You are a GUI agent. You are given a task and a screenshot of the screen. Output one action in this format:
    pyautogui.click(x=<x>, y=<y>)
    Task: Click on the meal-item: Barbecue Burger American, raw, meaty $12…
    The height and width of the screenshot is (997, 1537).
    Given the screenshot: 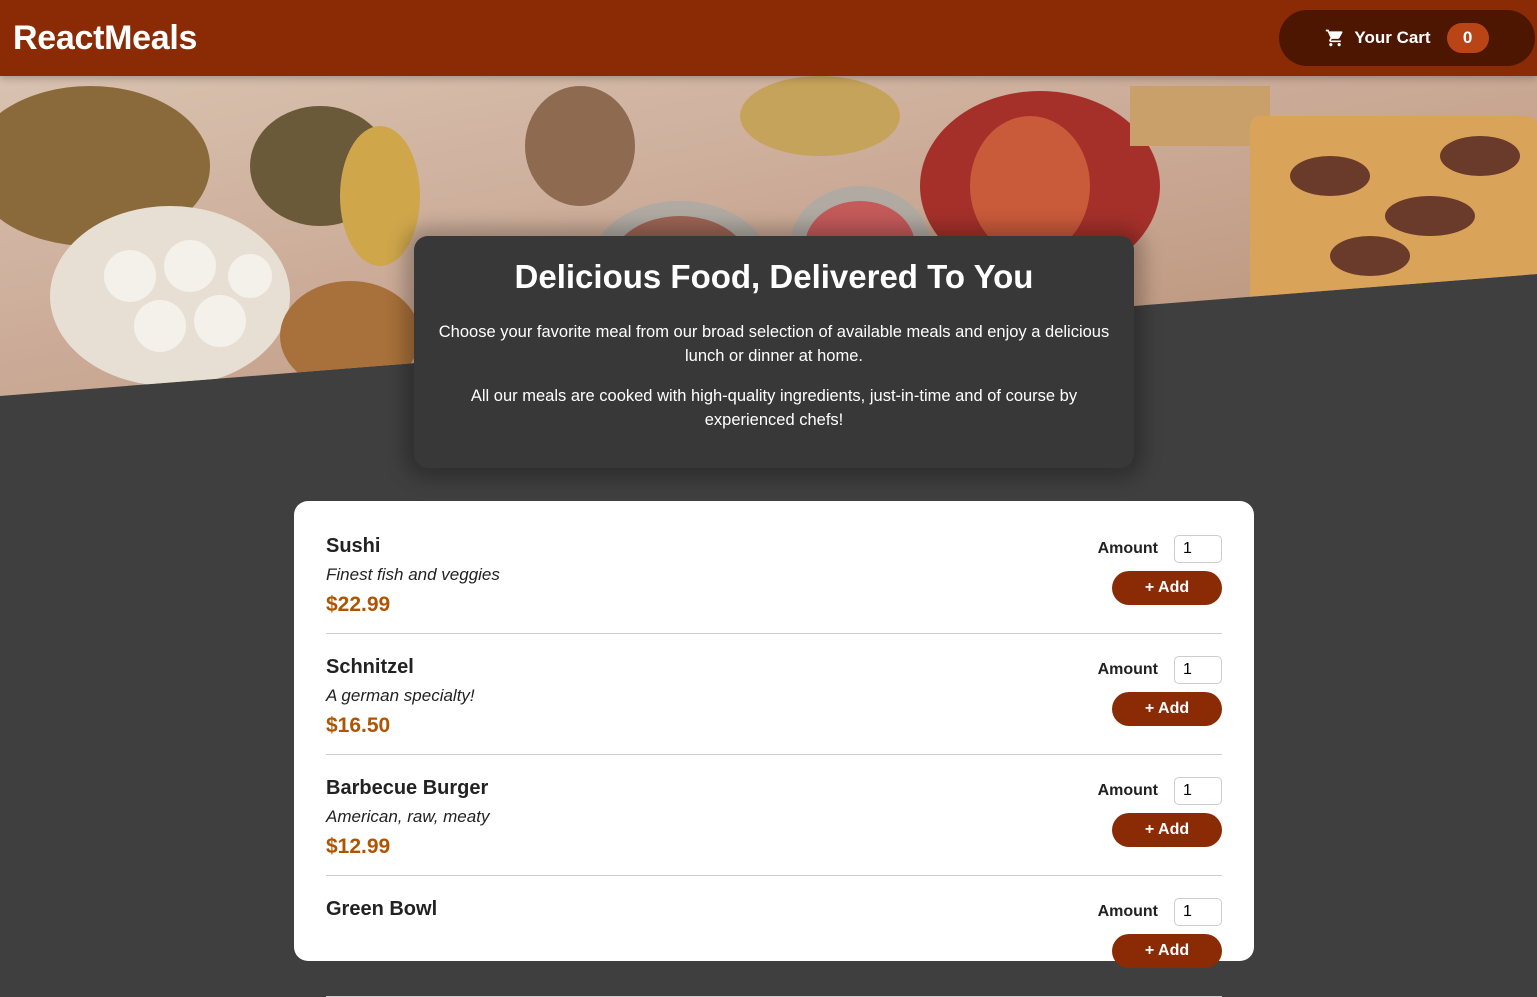 What is the action you would take?
    pyautogui.click(x=774, y=815)
    